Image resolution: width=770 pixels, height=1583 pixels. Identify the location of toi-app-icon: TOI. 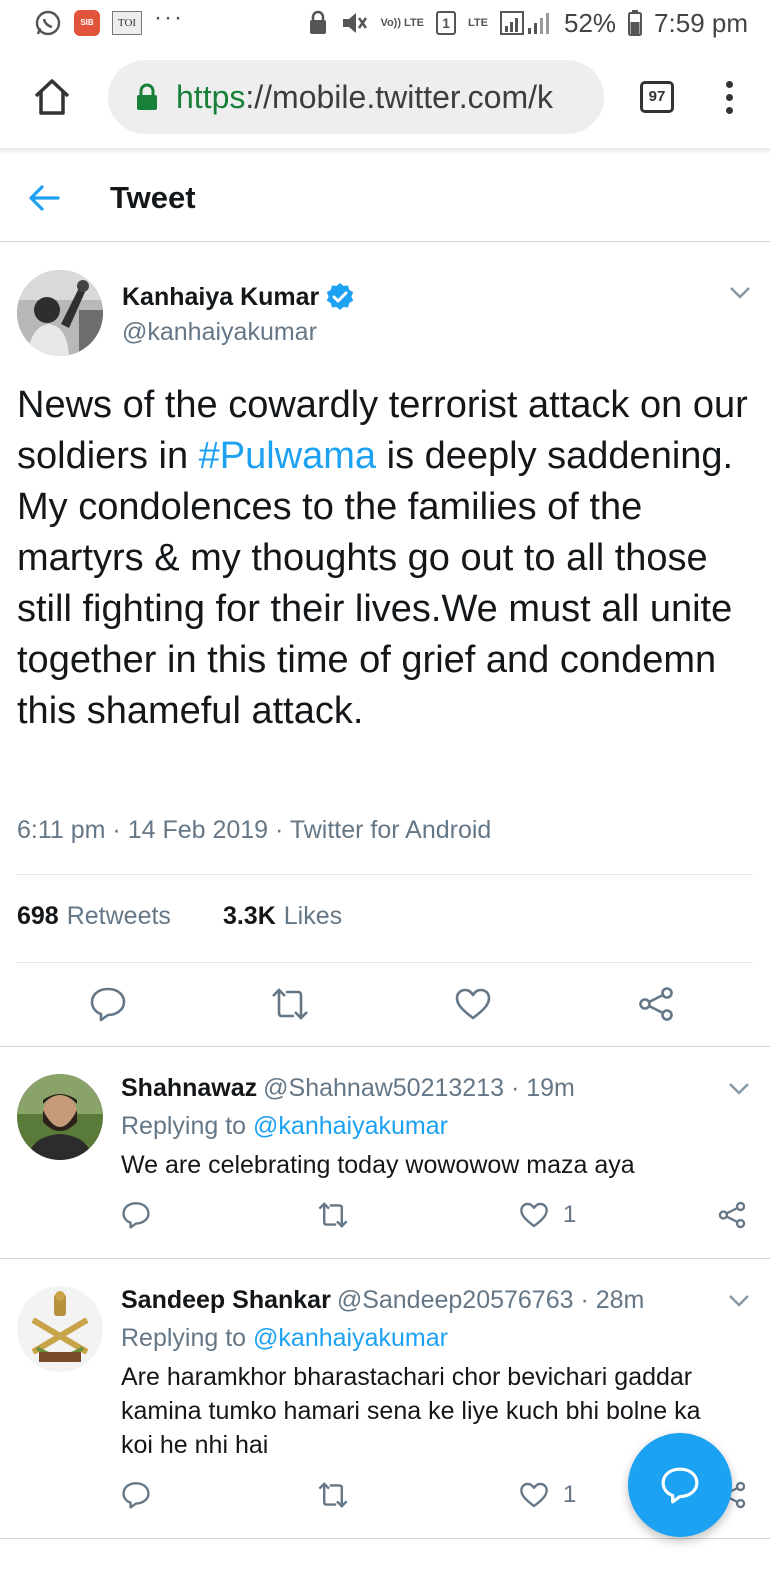
(127, 23).